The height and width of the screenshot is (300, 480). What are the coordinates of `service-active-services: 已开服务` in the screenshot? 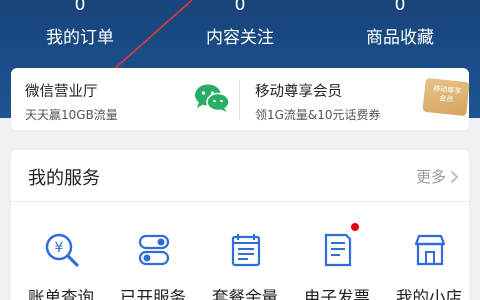 It's located at (153, 265).